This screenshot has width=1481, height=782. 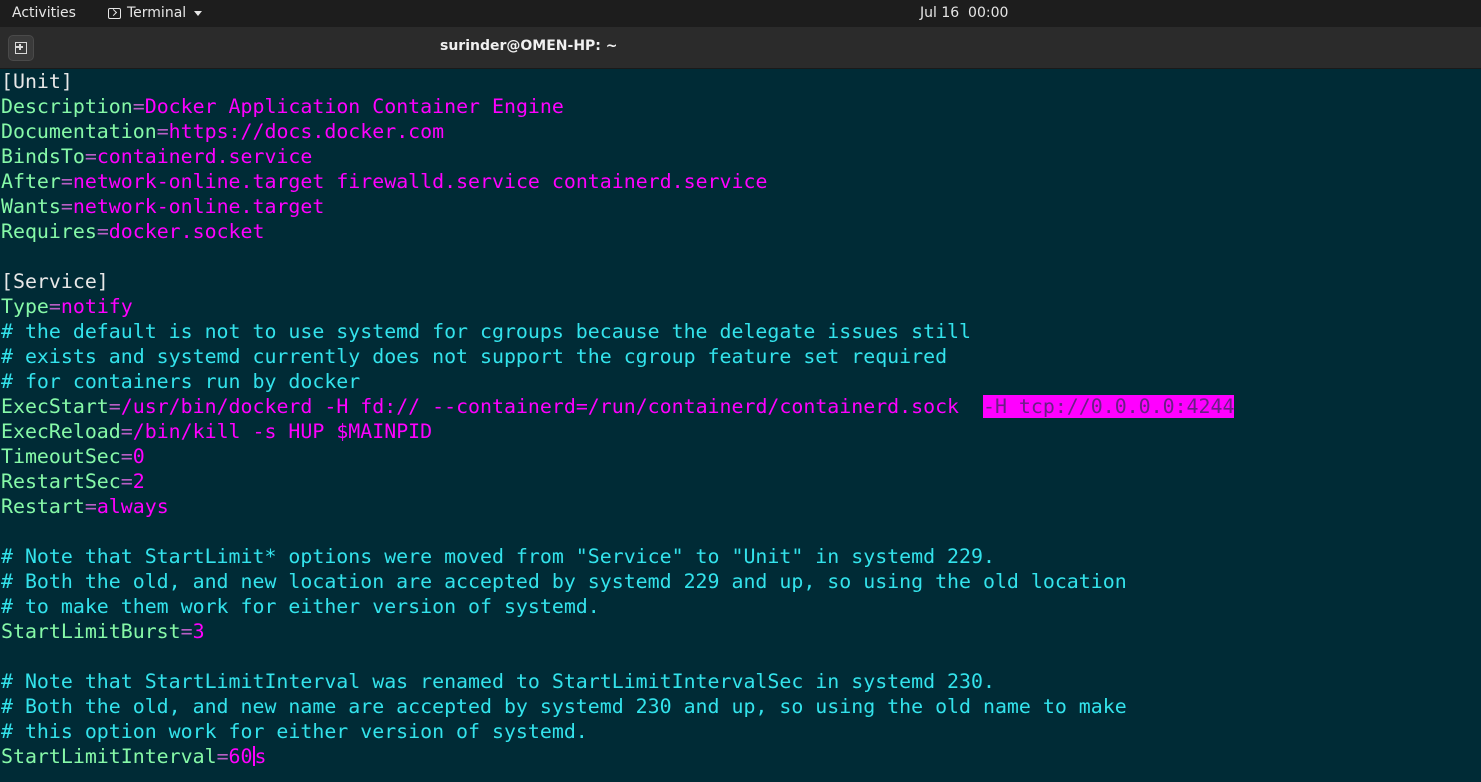 What do you see at coordinates (740, 13) in the screenshot?
I see `top-bar: Activities Terminal Jul 16 00:00` at bounding box center [740, 13].